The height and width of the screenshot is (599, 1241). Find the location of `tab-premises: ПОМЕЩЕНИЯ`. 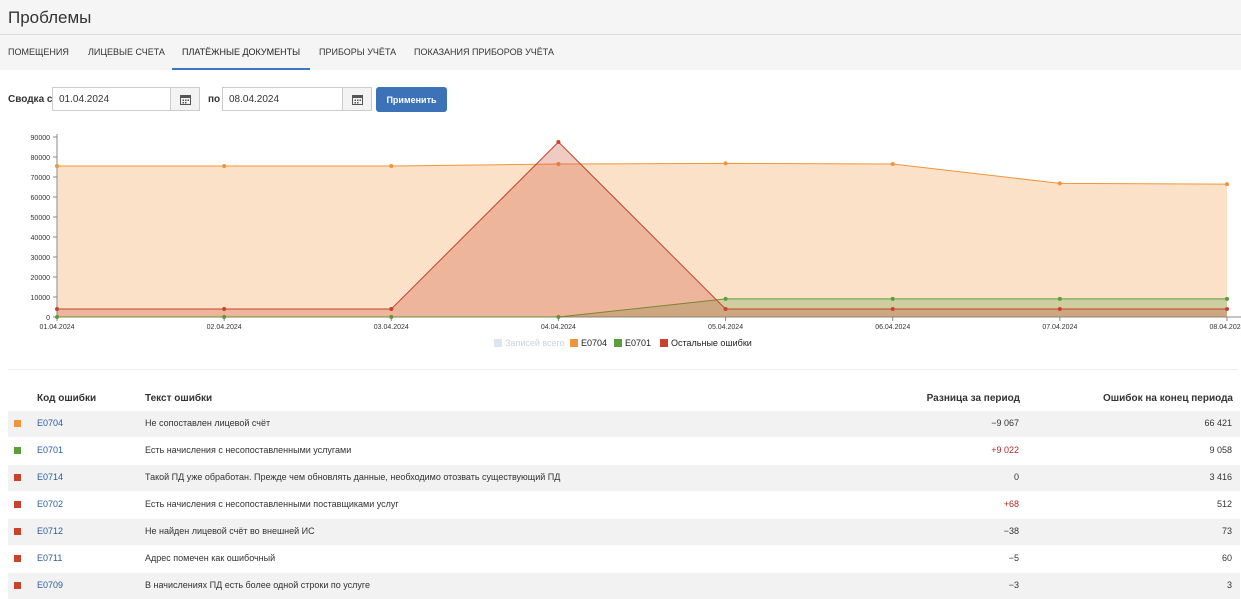

tab-premises: ПОМЕЩЕНИЯ is located at coordinates (38, 52).